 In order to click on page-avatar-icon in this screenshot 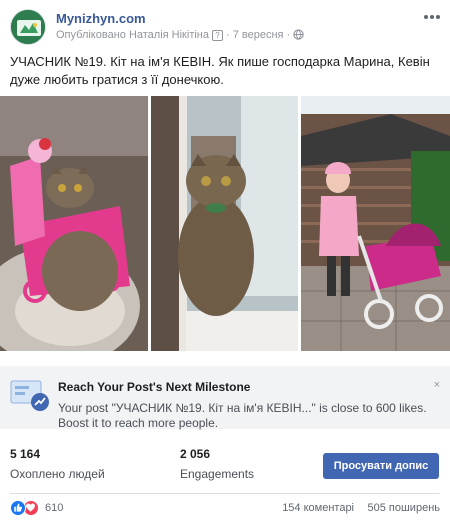, I will do `click(28, 27)`.